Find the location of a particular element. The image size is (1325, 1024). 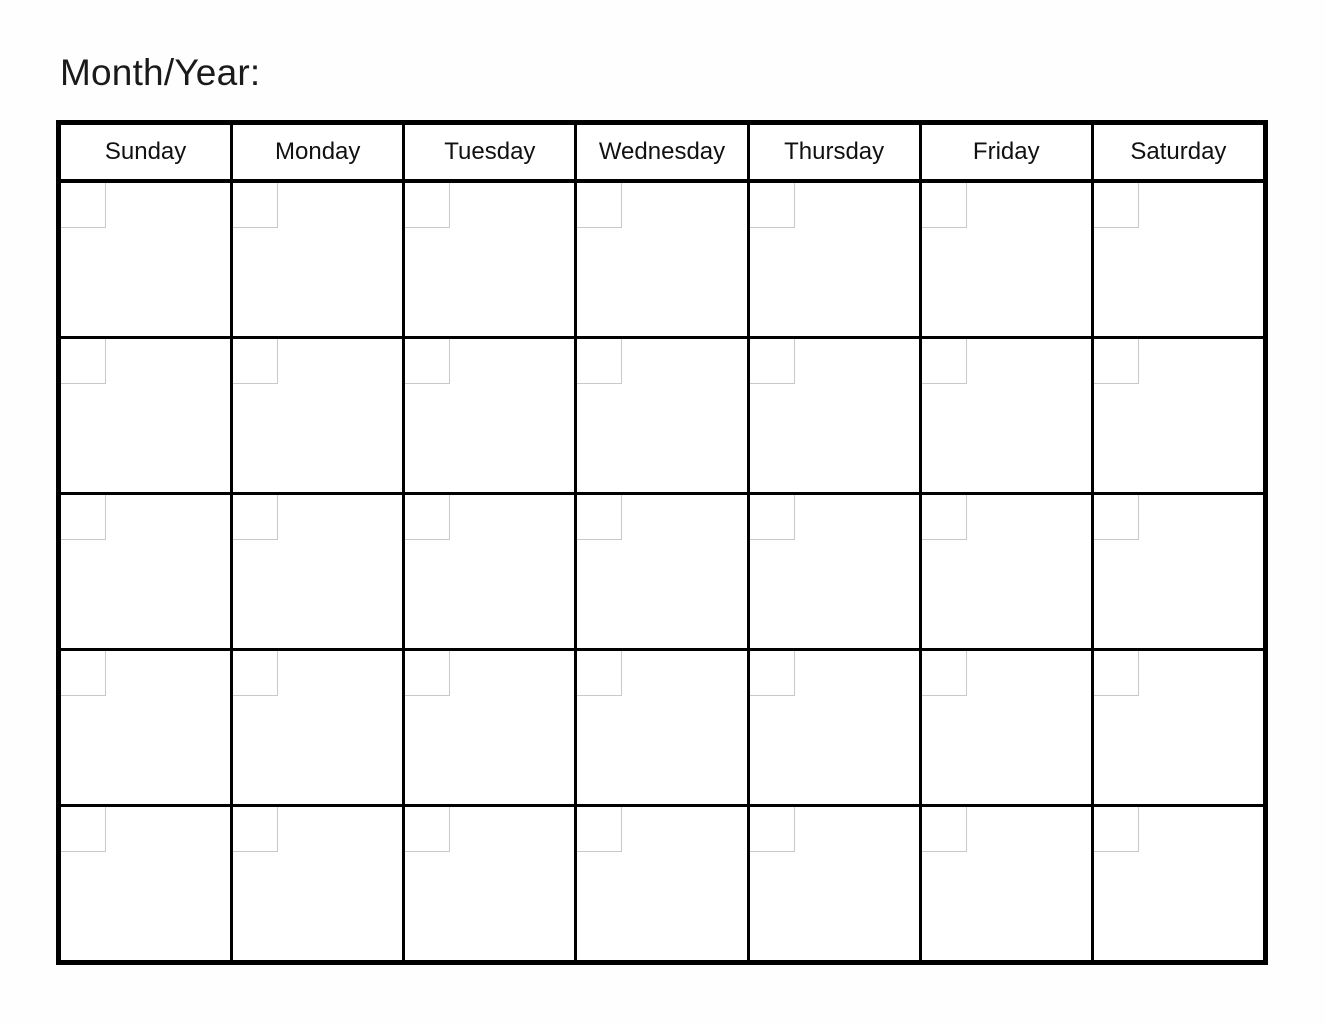

day-header-sunday: Sunday is located at coordinates (147, 152).